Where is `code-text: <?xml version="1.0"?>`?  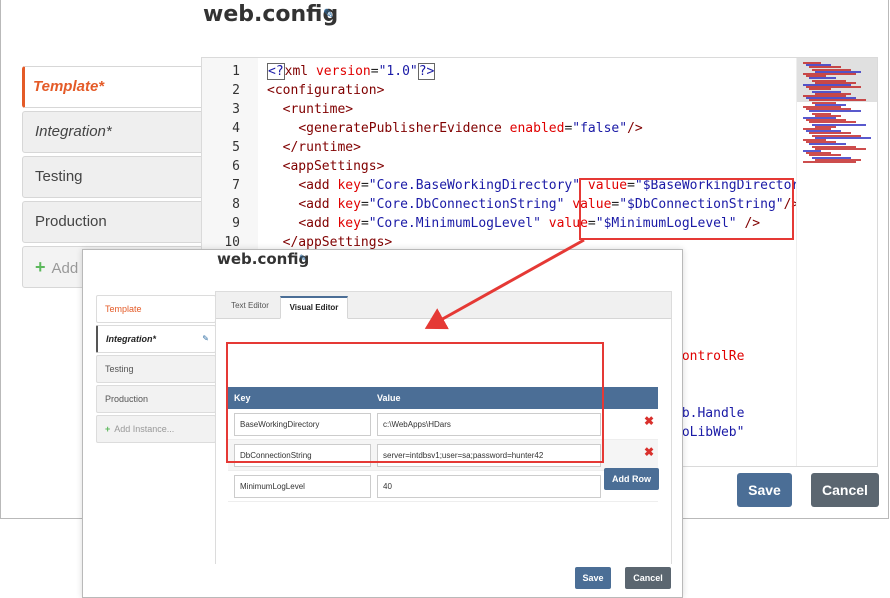 code-text: <?xml version="1.0"?> is located at coordinates (351, 71).